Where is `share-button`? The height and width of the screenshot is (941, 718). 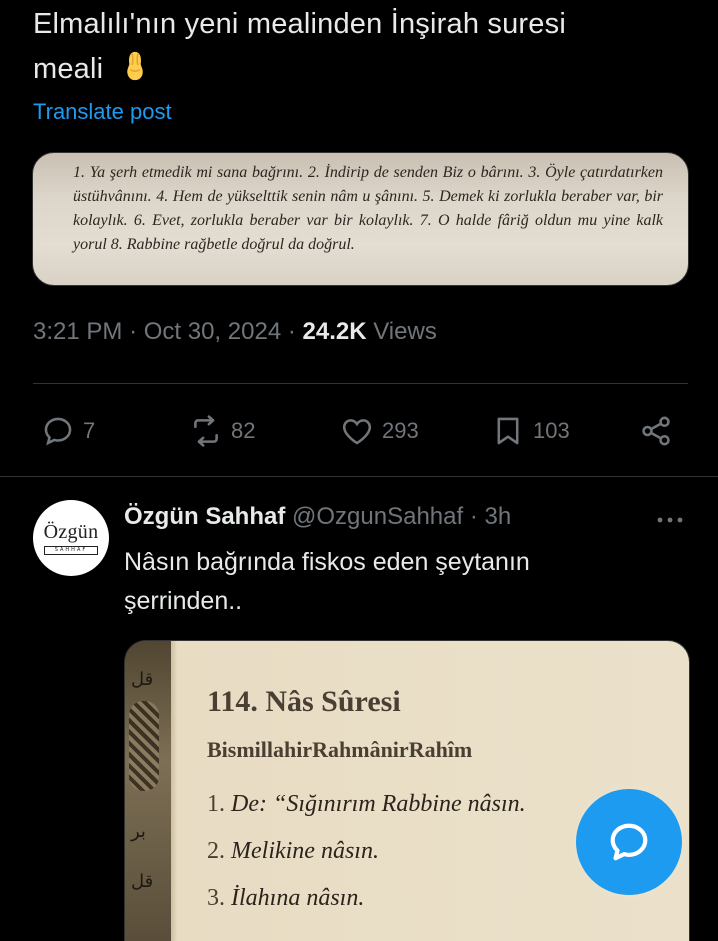 share-button is located at coordinates (656, 431).